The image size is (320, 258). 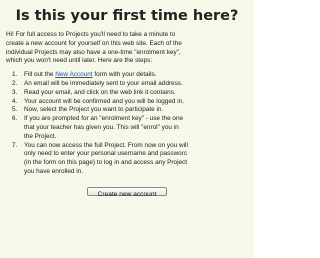 I want to click on step-number: 4., so click(x=15, y=101).